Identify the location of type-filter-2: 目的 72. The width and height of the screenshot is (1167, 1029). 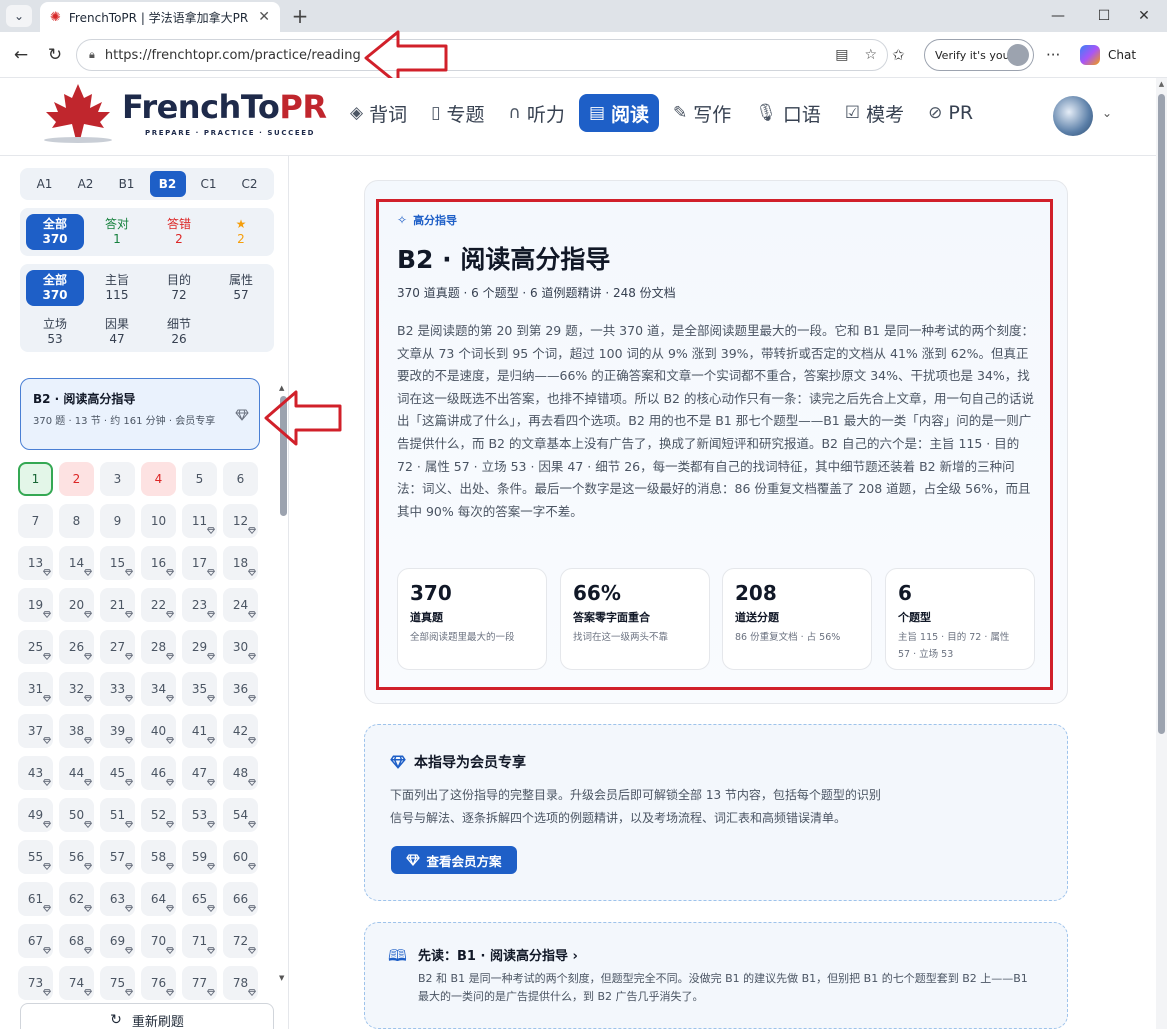
(179, 288).